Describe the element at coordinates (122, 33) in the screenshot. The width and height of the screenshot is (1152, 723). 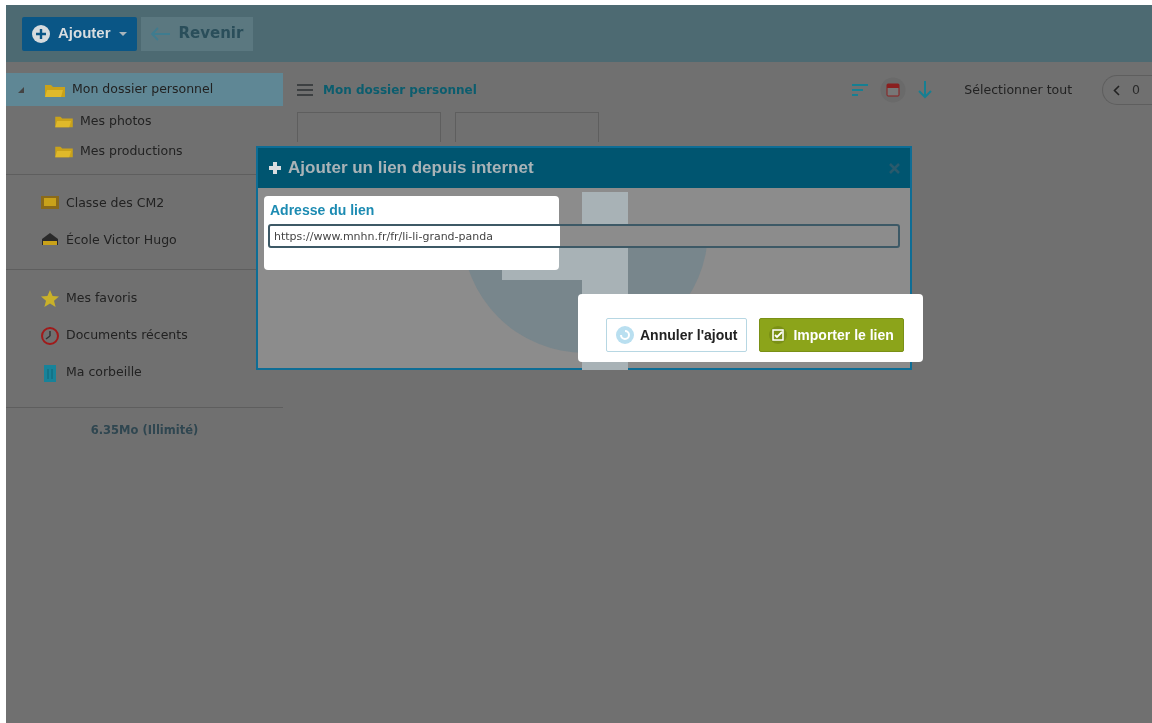
I see `caret-icon` at that location.